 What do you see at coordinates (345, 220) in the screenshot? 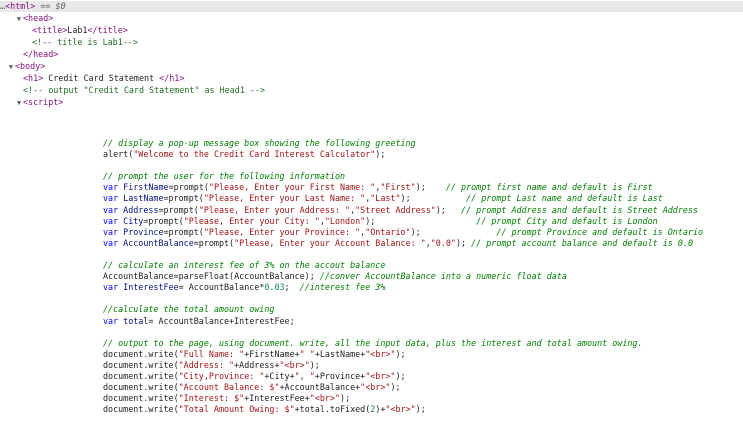
I see `string-literal: "London"` at bounding box center [345, 220].